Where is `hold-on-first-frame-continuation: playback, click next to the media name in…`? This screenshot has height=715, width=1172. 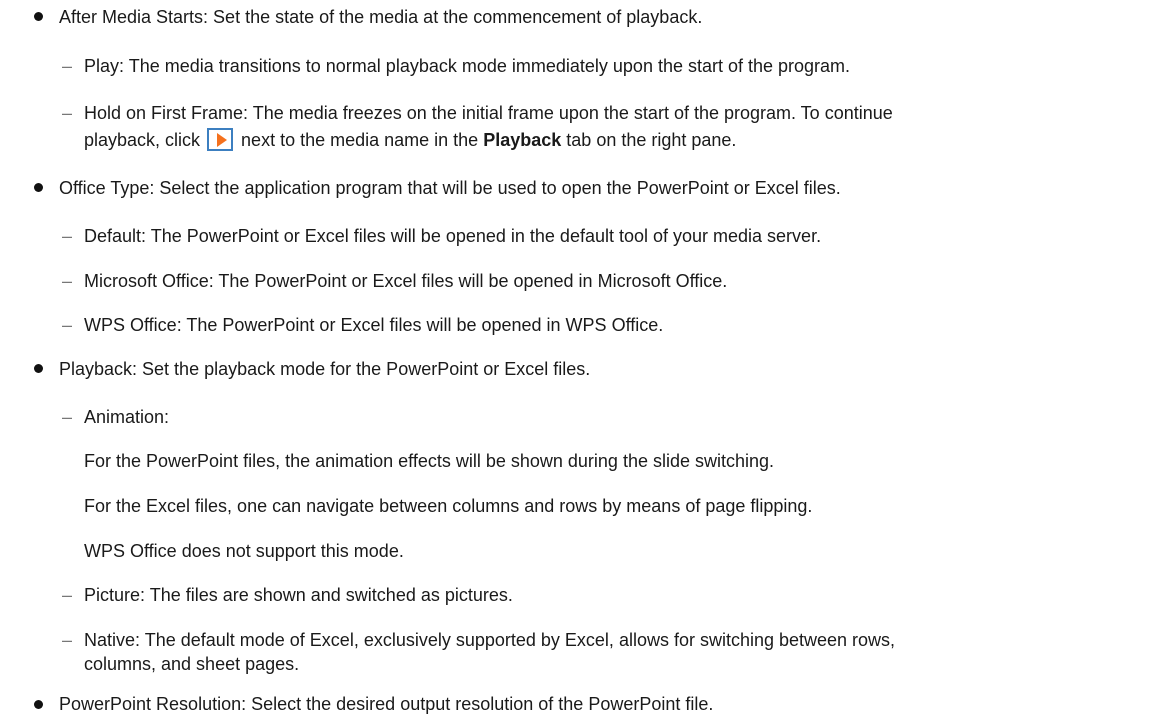 hold-on-first-frame-continuation: playback, click next to the media name in… is located at coordinates (410, 139).